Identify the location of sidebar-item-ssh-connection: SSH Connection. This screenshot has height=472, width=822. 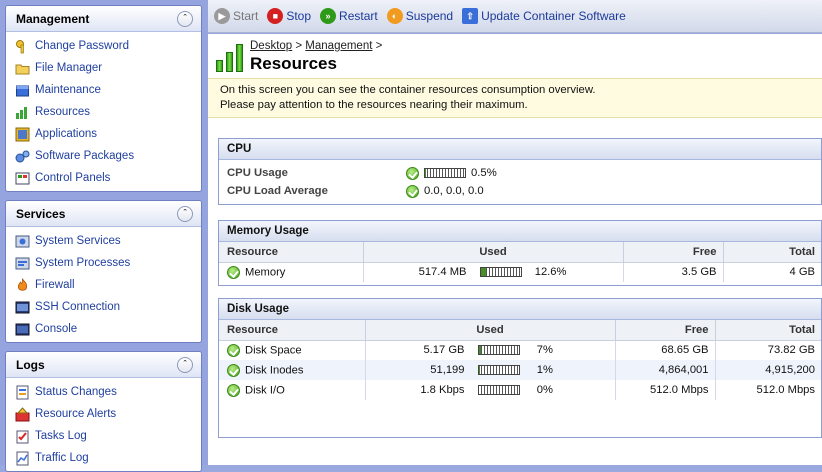
(103, 307).